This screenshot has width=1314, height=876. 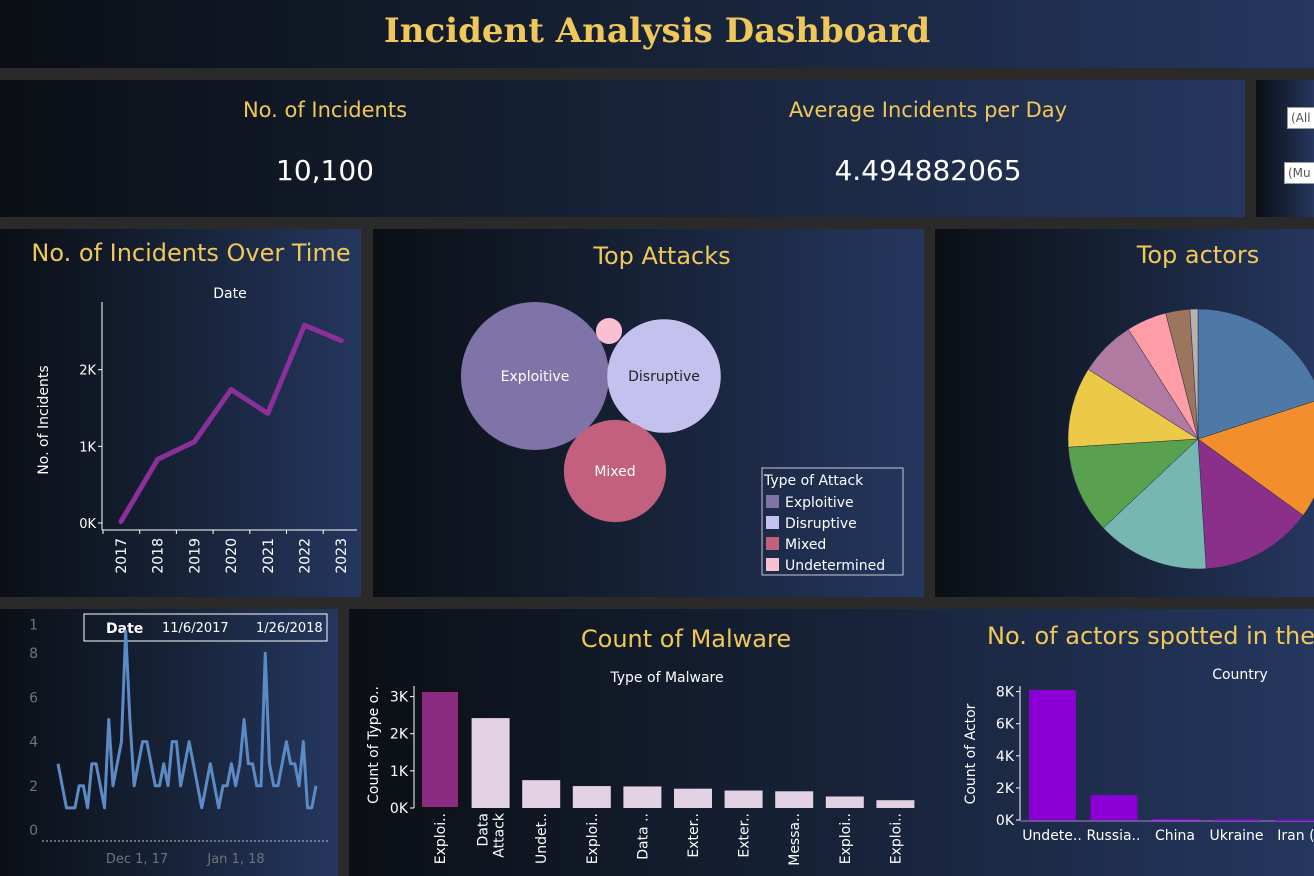 What do you see at coordinates (1005, 725) in the screenshot?
I see `country-ytick-label: 6K` at bounding box center [1005, 725].